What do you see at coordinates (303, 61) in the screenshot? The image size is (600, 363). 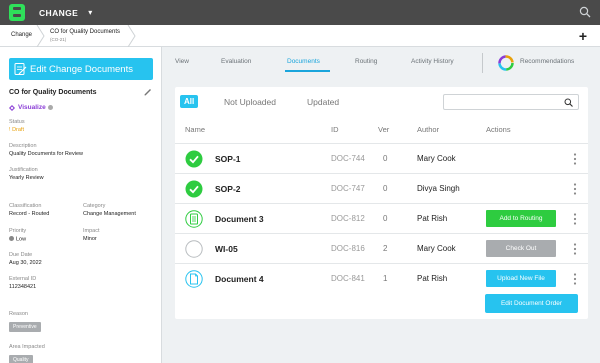 I see `tab-documents: Documents` at bounding box center [303, 61].